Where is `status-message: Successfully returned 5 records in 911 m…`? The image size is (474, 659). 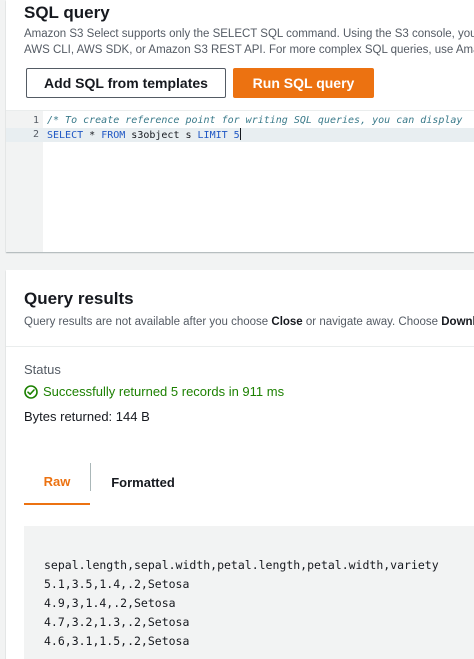 status-message: Successfully returned 5 records in 911 m… is located at coordinates (154, 391).